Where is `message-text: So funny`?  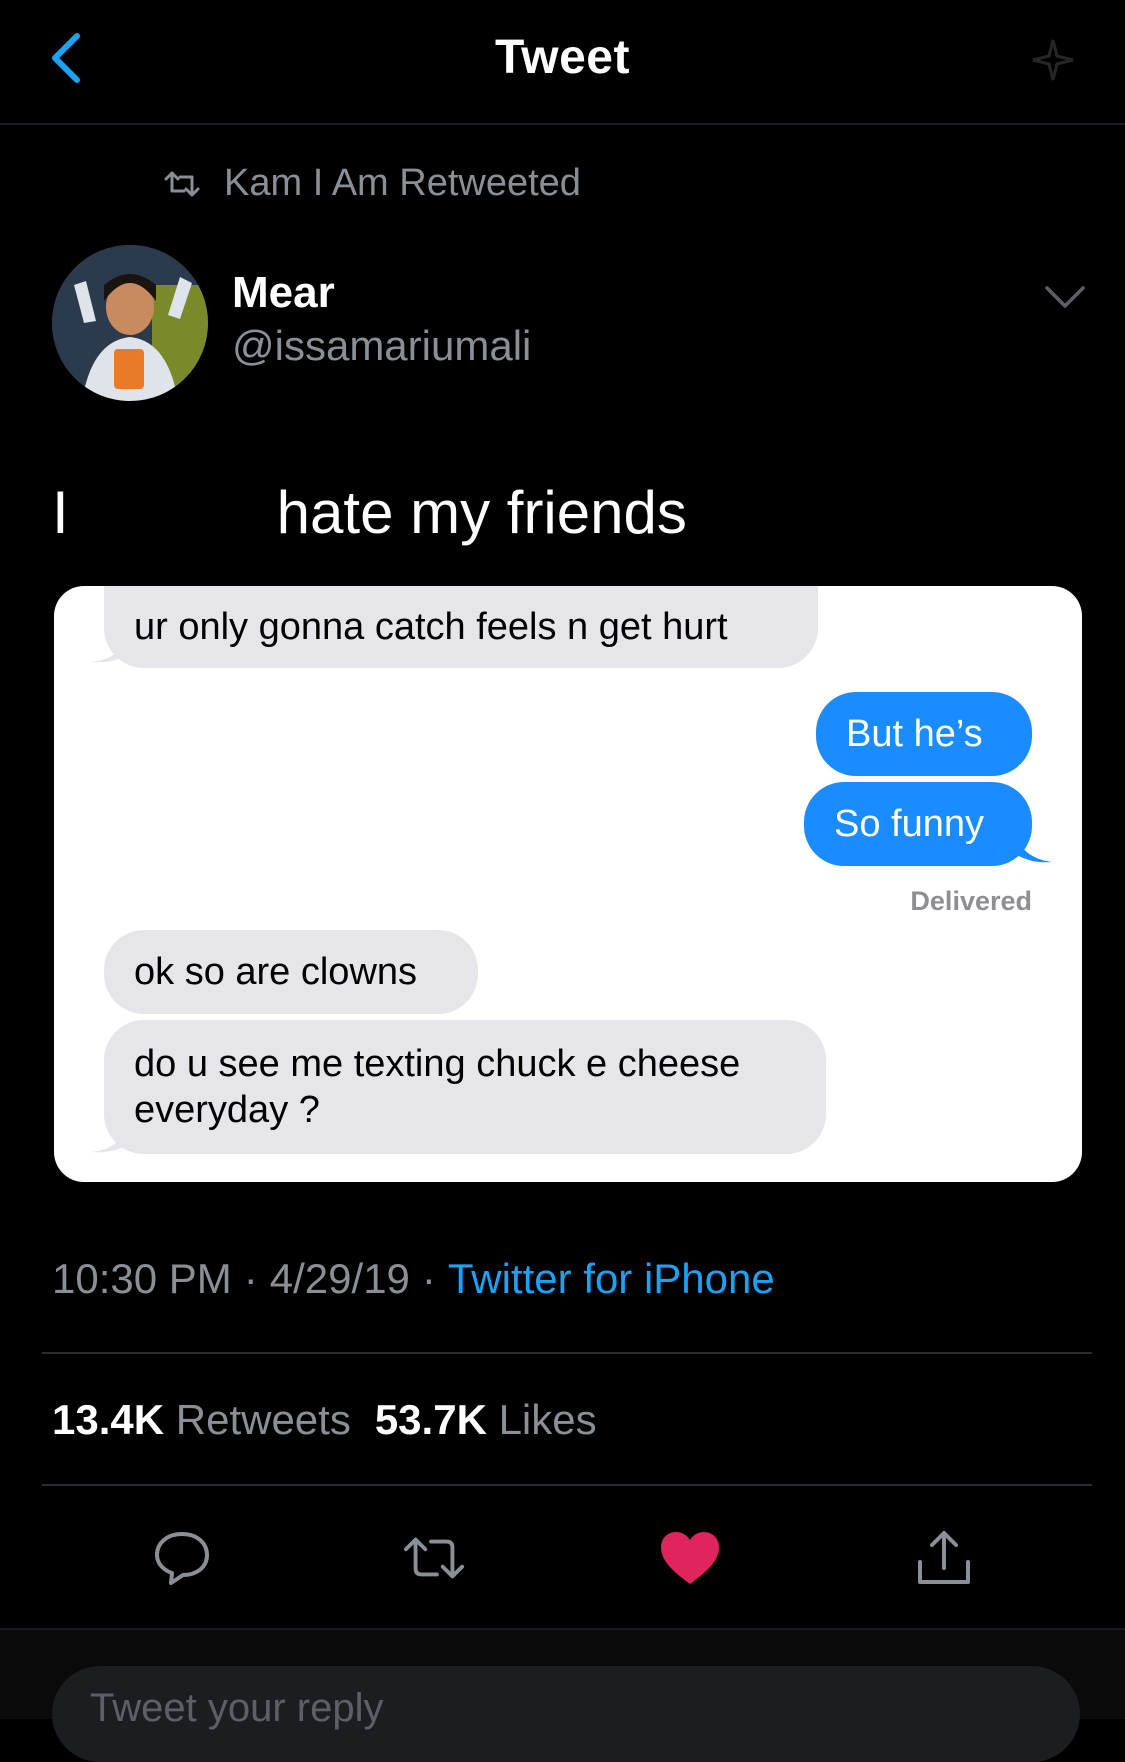
message-text: So funny is located at coordinates (909, 824).